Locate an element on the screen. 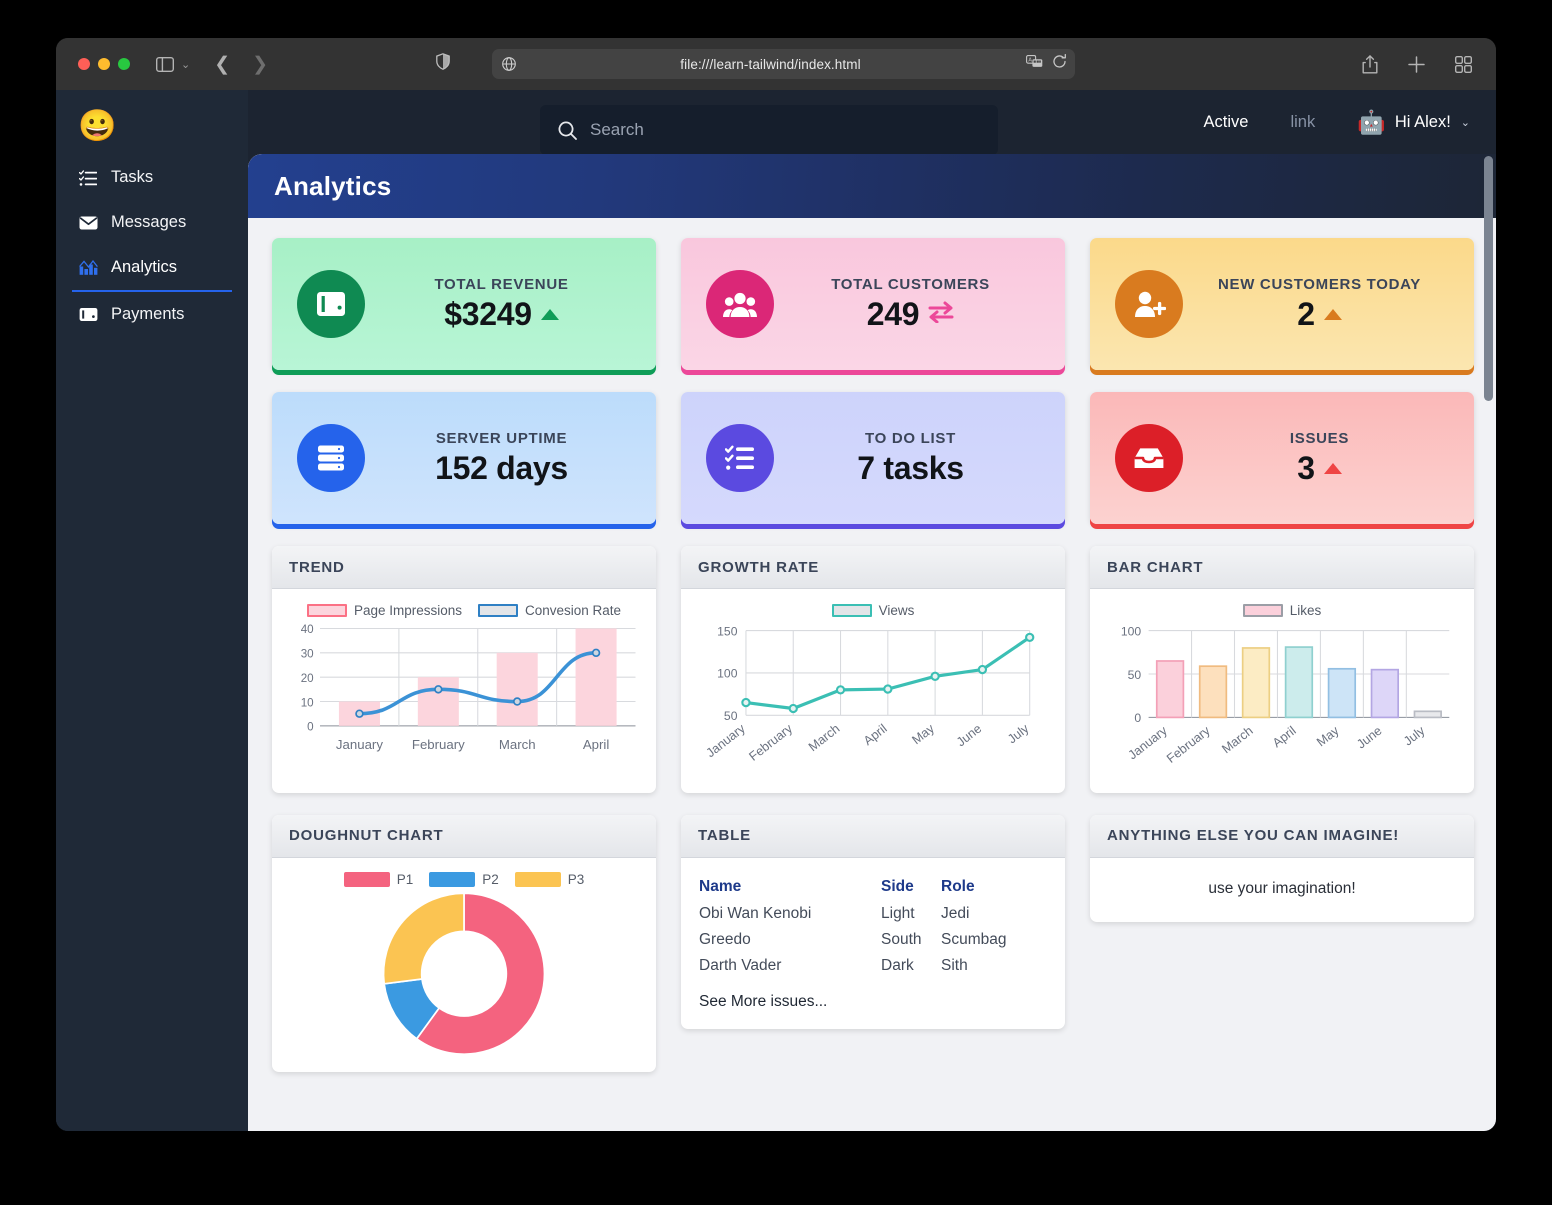 Image resolution: width=1552 pixels, height=1205 pixels. inbox-icon is located at coordinates (1149, 458).